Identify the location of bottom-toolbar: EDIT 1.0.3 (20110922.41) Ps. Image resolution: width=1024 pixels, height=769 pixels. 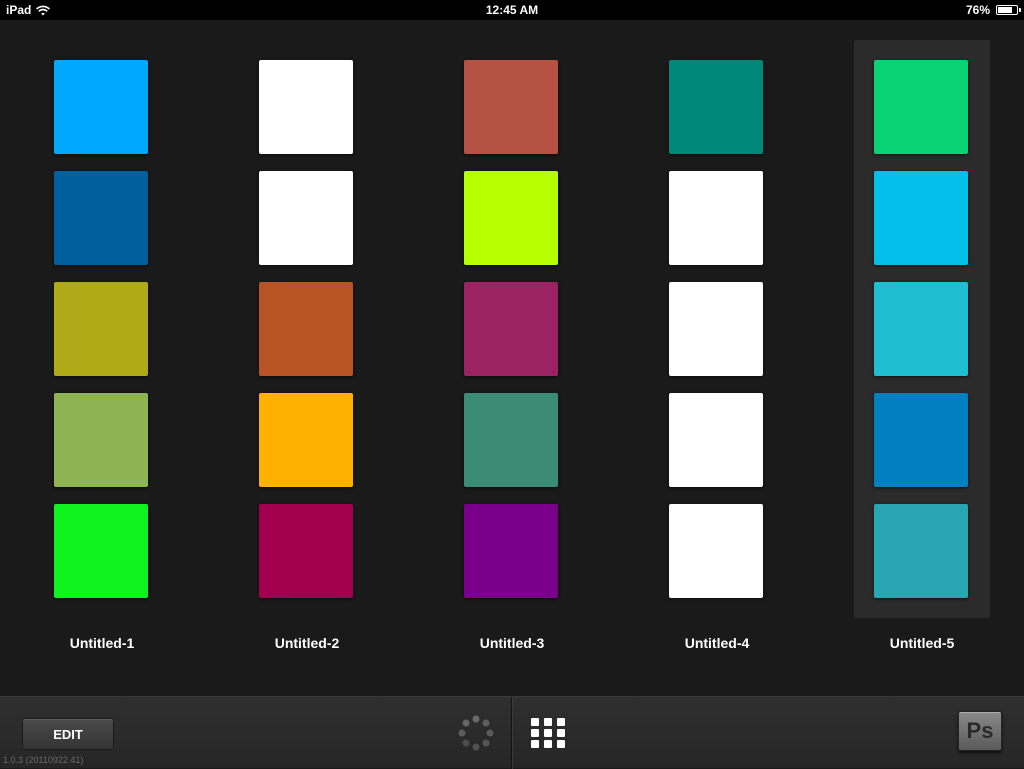
(512, 732).